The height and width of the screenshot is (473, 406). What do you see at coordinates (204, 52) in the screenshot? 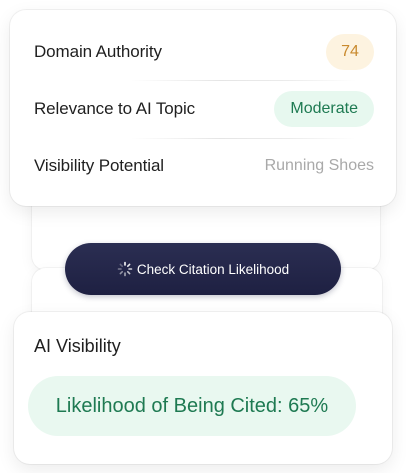
I see `metric-row-domain-authority: Domain Authority 74` at bounding box center [204, 52].